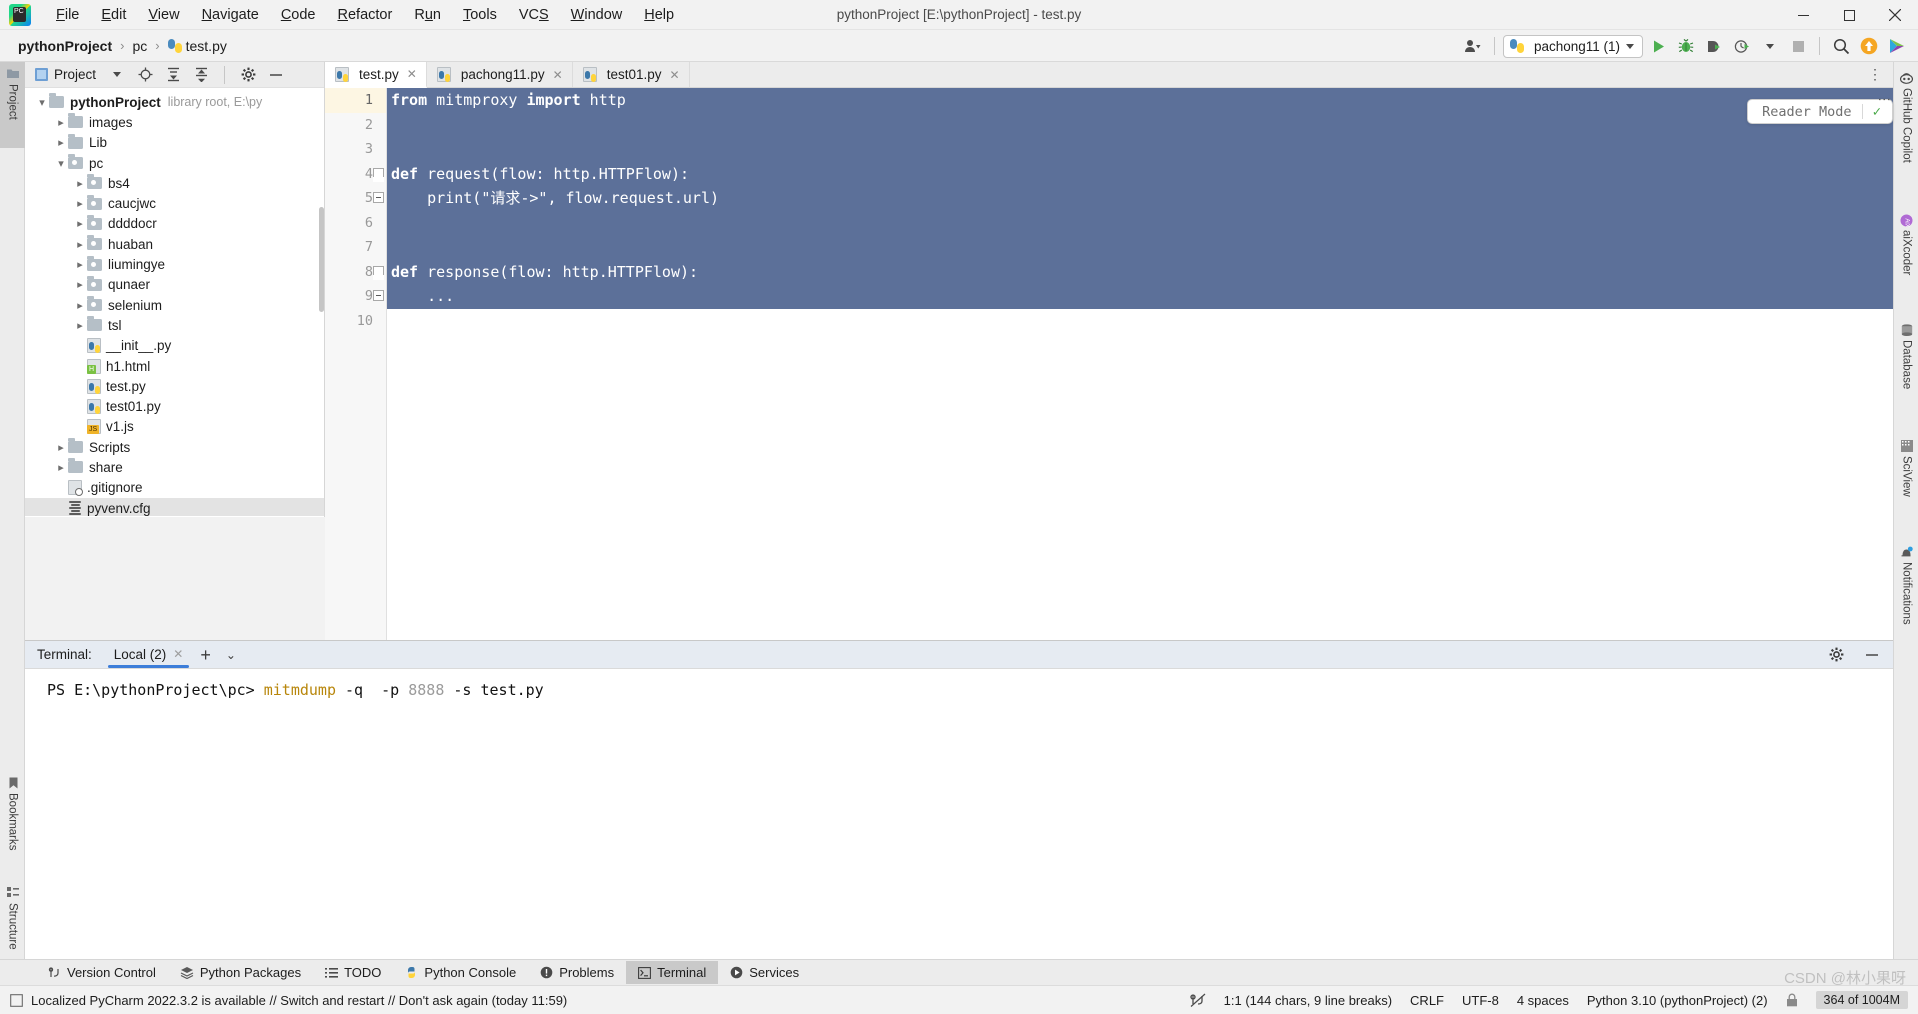  What do you see at coordinates (355, 321) in the screenshot?
I see `line-number: 10` at bounding box center [355, 321].